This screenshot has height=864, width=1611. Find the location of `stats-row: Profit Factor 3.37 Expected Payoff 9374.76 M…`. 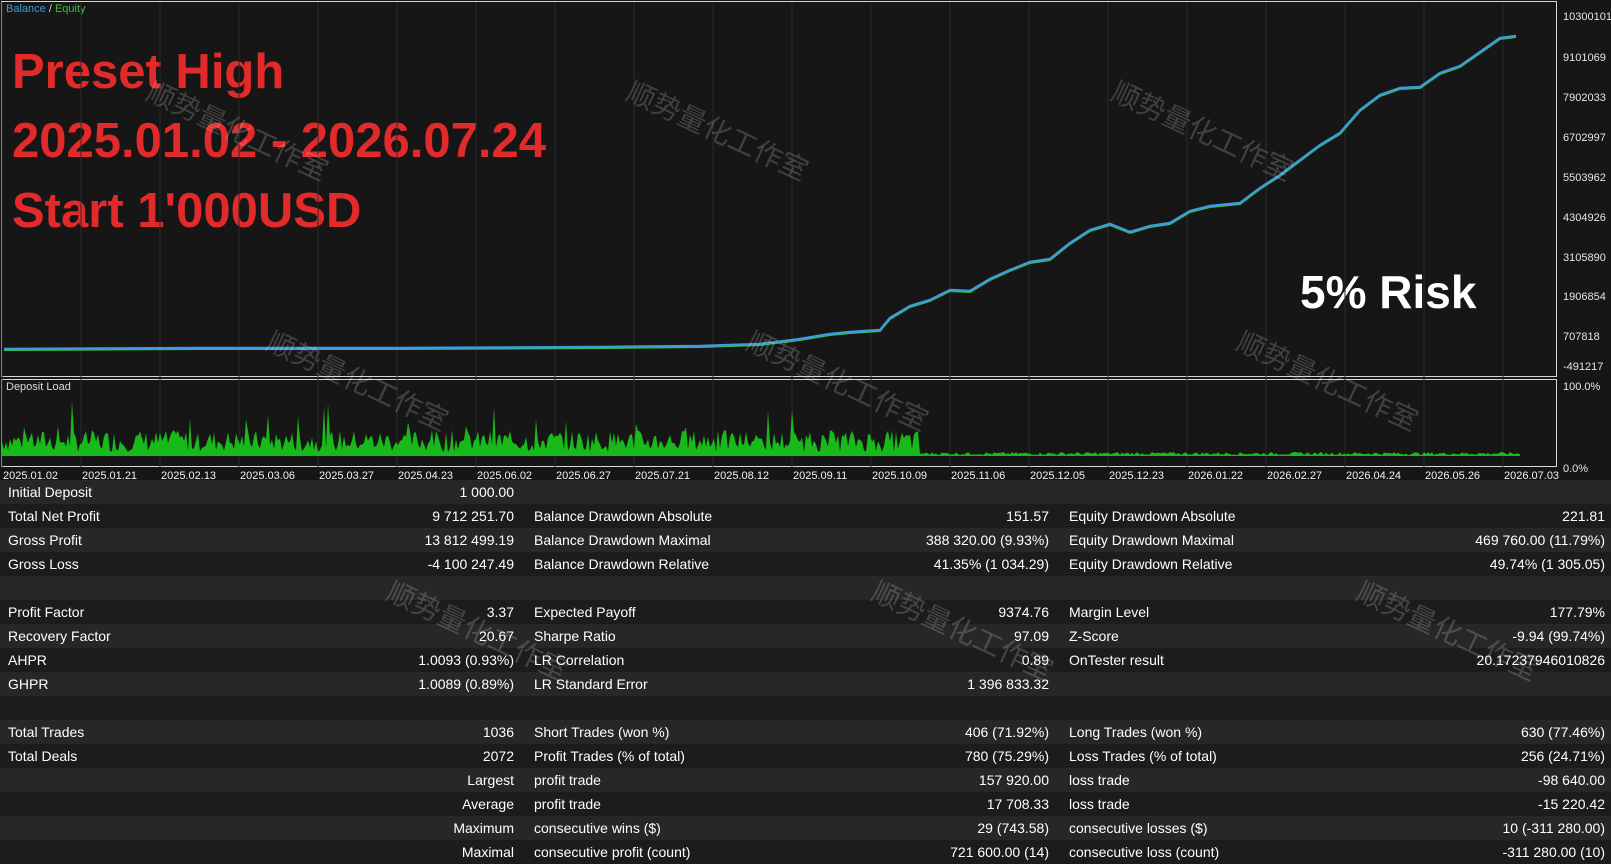

stats-row: Profit Factor 3.37 Expected Payoff 9374.76 M… is located at coordinates (805, 612).